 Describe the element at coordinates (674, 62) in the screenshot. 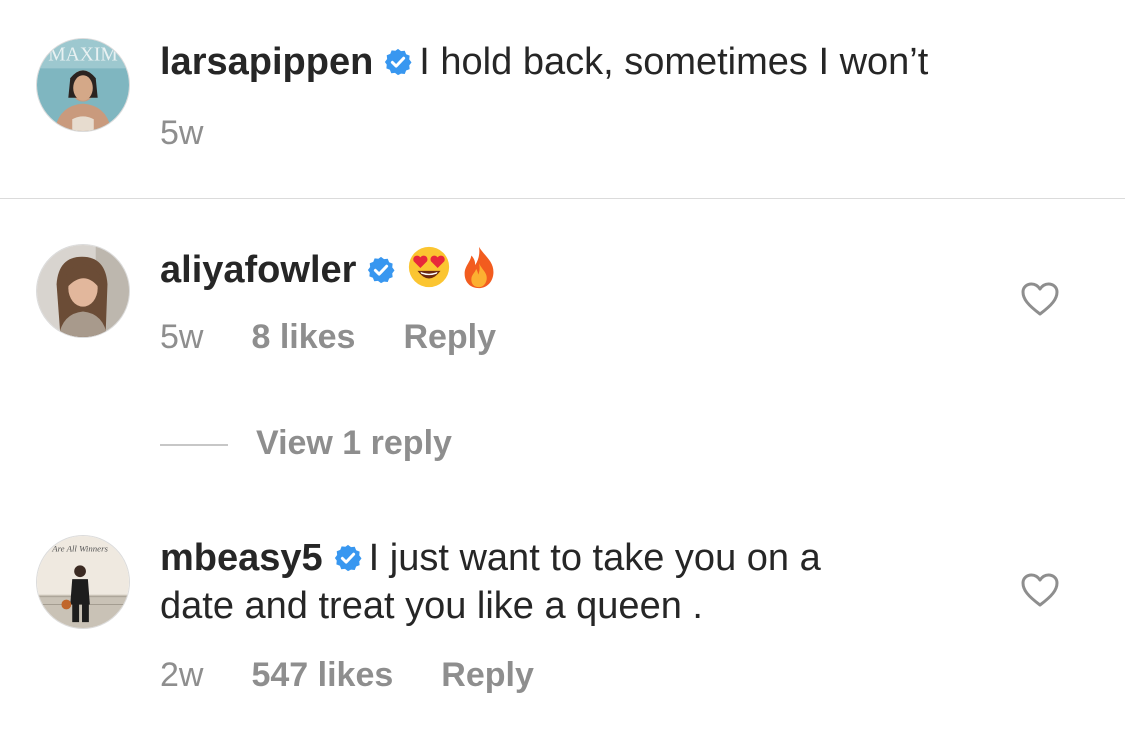

I see `comment-text: I hold back, sometimes I won’t` at that location.